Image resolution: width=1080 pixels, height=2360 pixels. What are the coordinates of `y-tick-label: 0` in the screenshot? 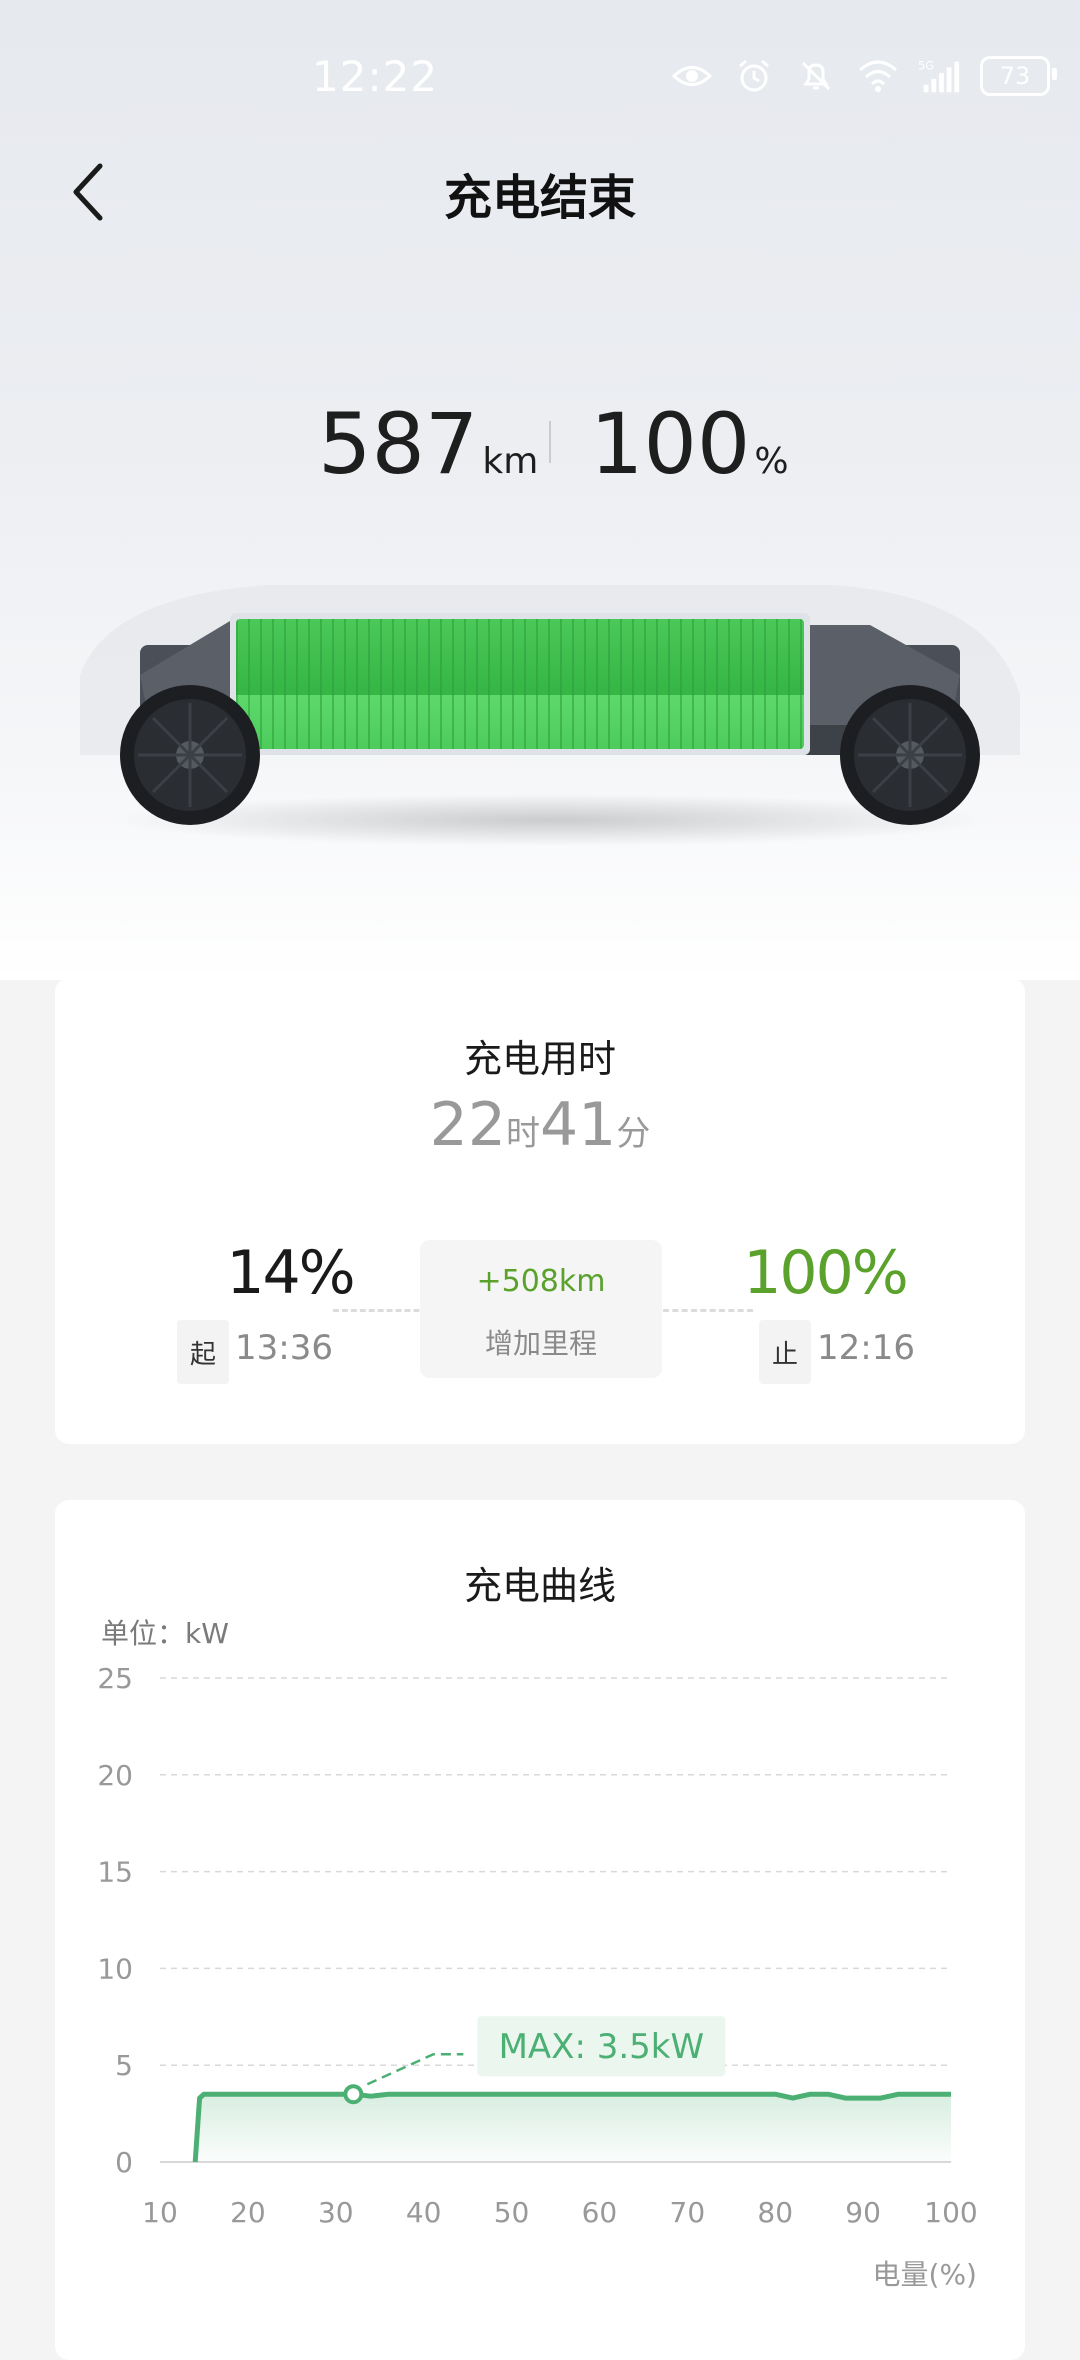 It's located at (124, 2162).